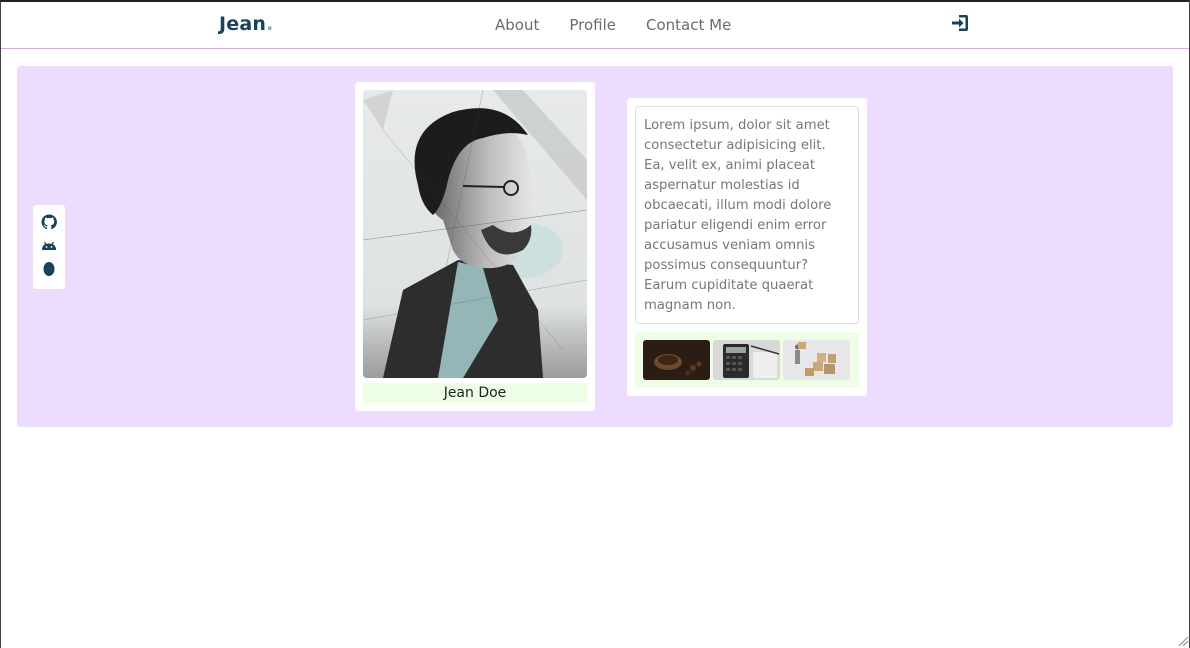 The height and width of the screenshot is (648, 1190). Describe the element at coordinates (592, 25) in the screenshot. I see `nav-link-profile: Profile` at that location.